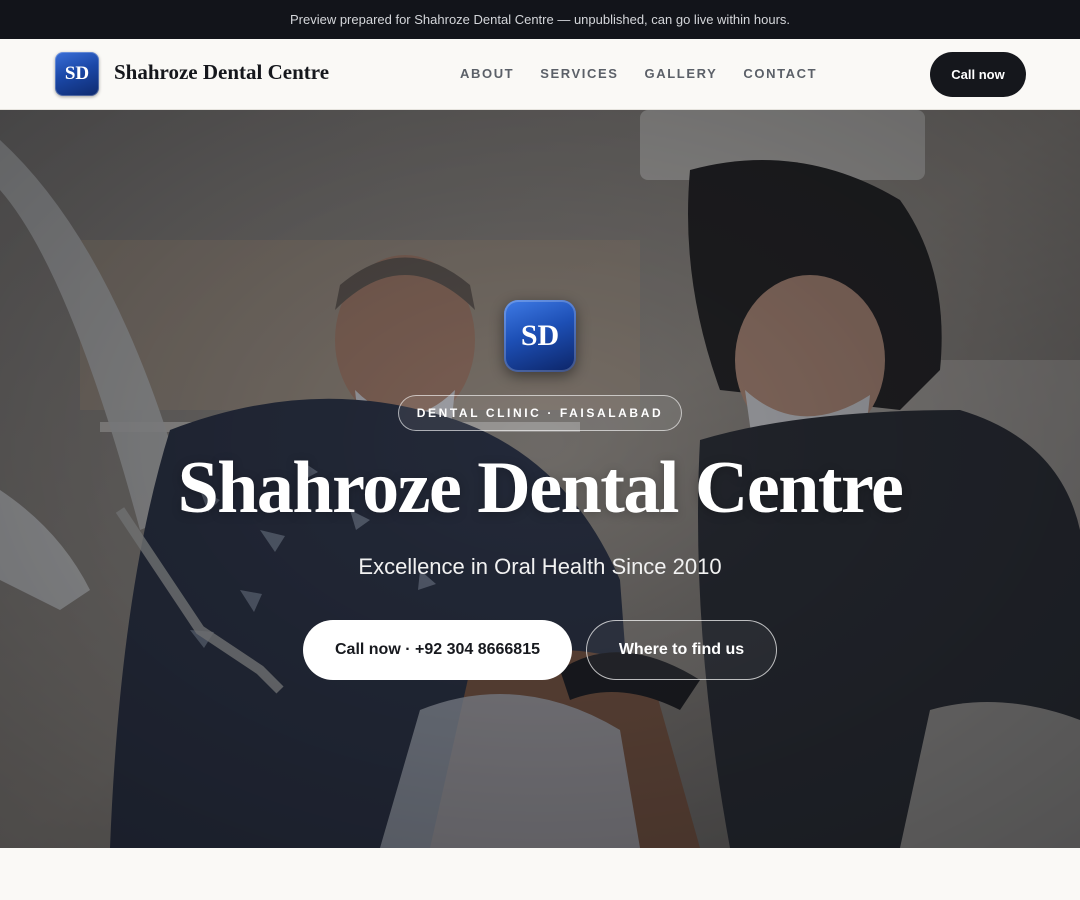 Image resolution: width=1080 pixels, height=900 pixels. I want to click on call-now-button: Call now, so click(978, 74).